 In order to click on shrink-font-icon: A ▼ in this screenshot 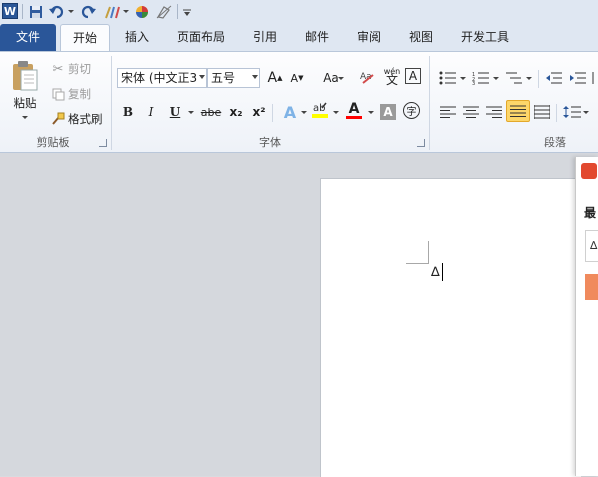, I will do `click(297, 78)`.